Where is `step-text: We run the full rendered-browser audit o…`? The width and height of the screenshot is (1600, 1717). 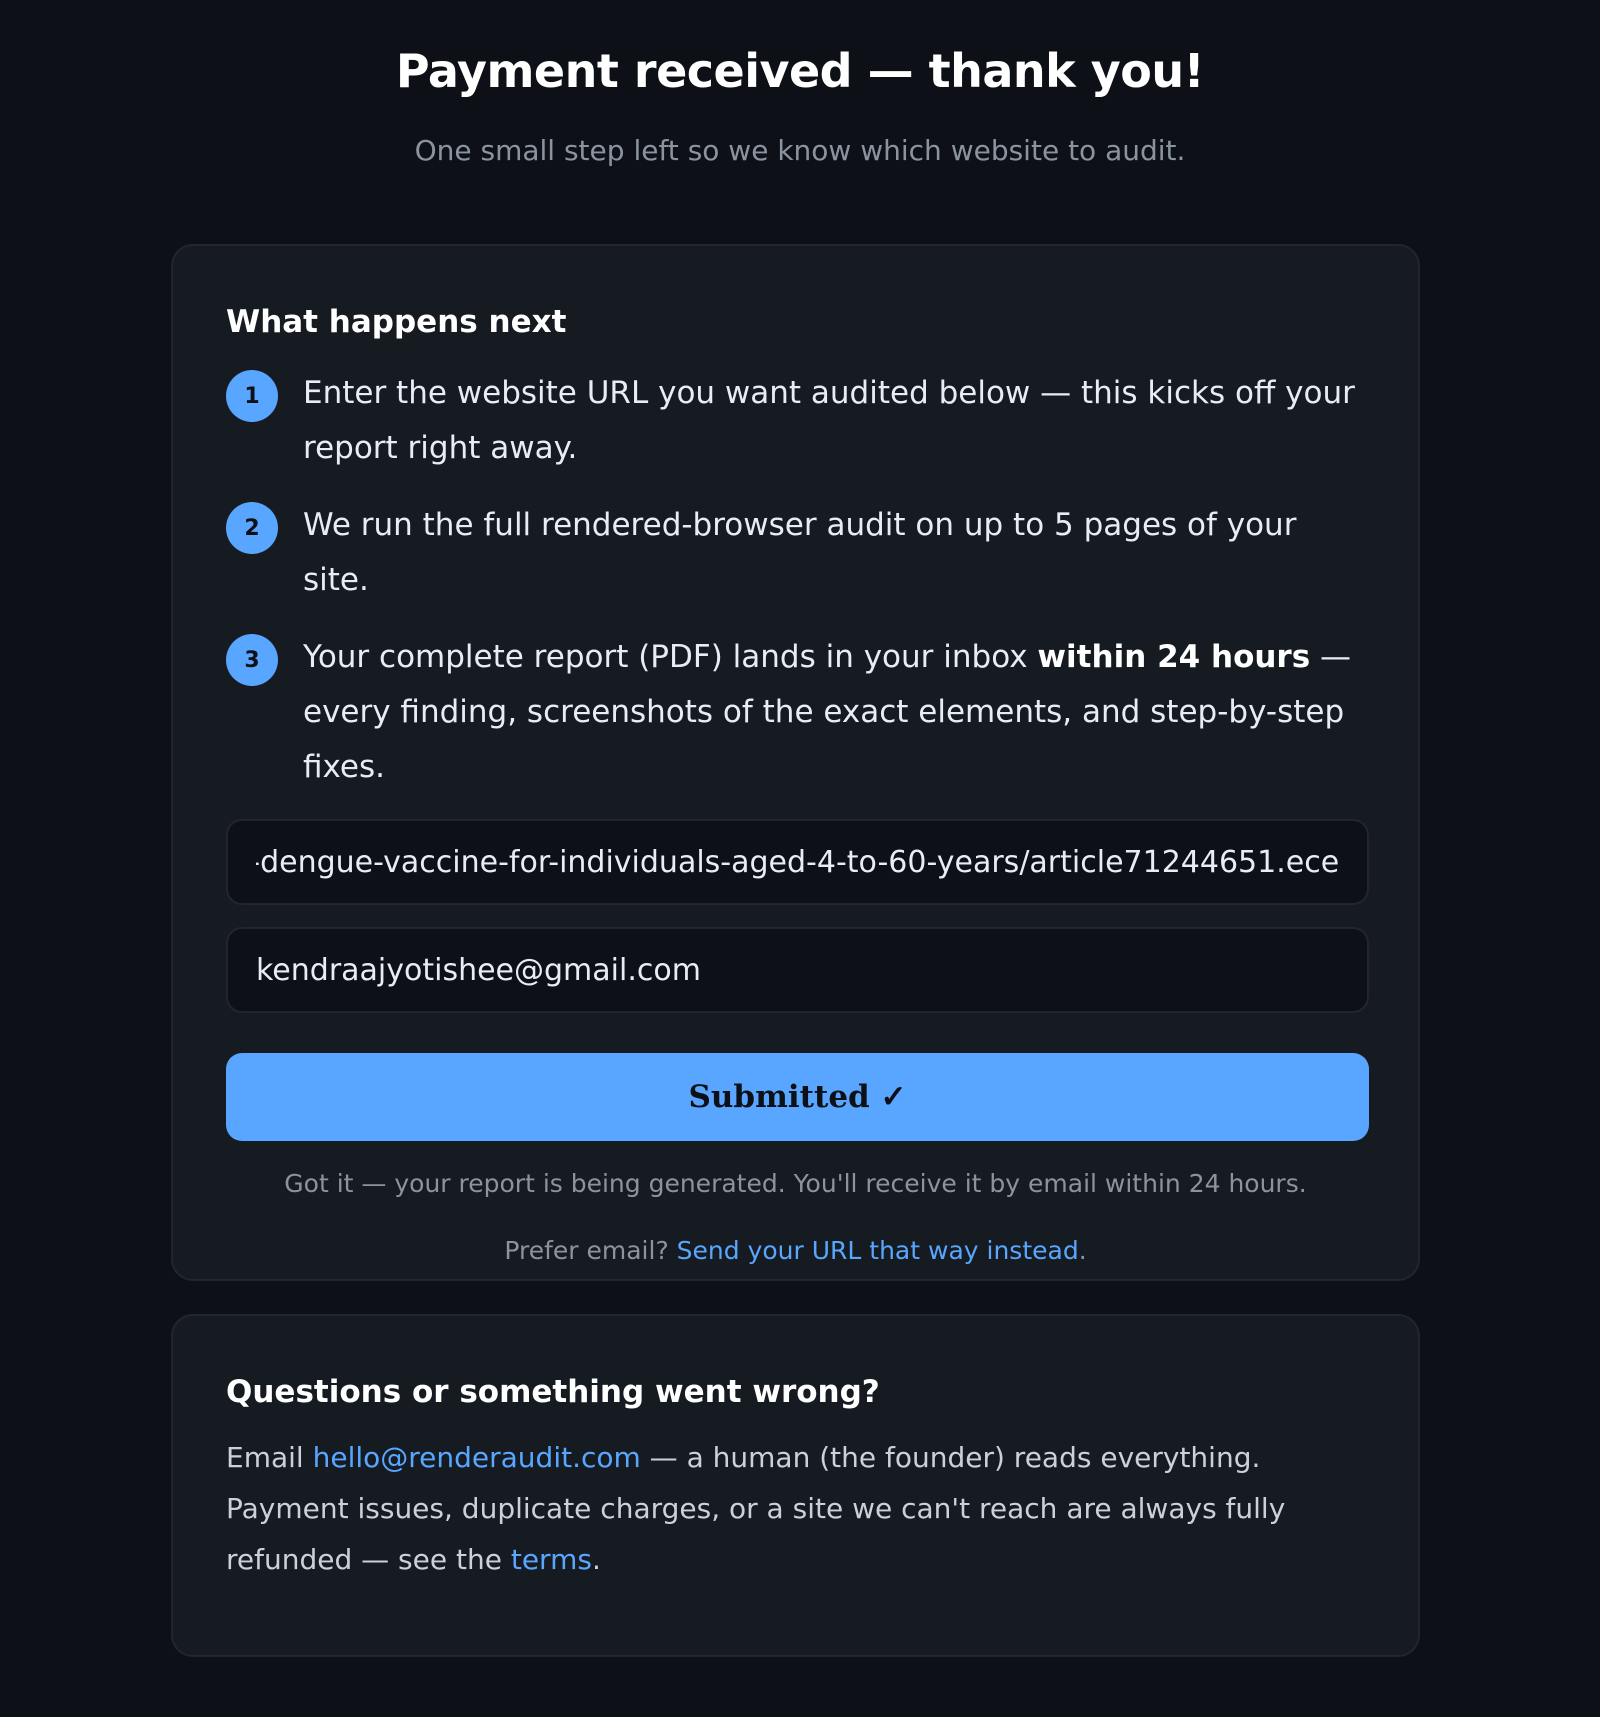
step-text: We run the full rendered-browser audit o… is located at coordinates (800, 552).